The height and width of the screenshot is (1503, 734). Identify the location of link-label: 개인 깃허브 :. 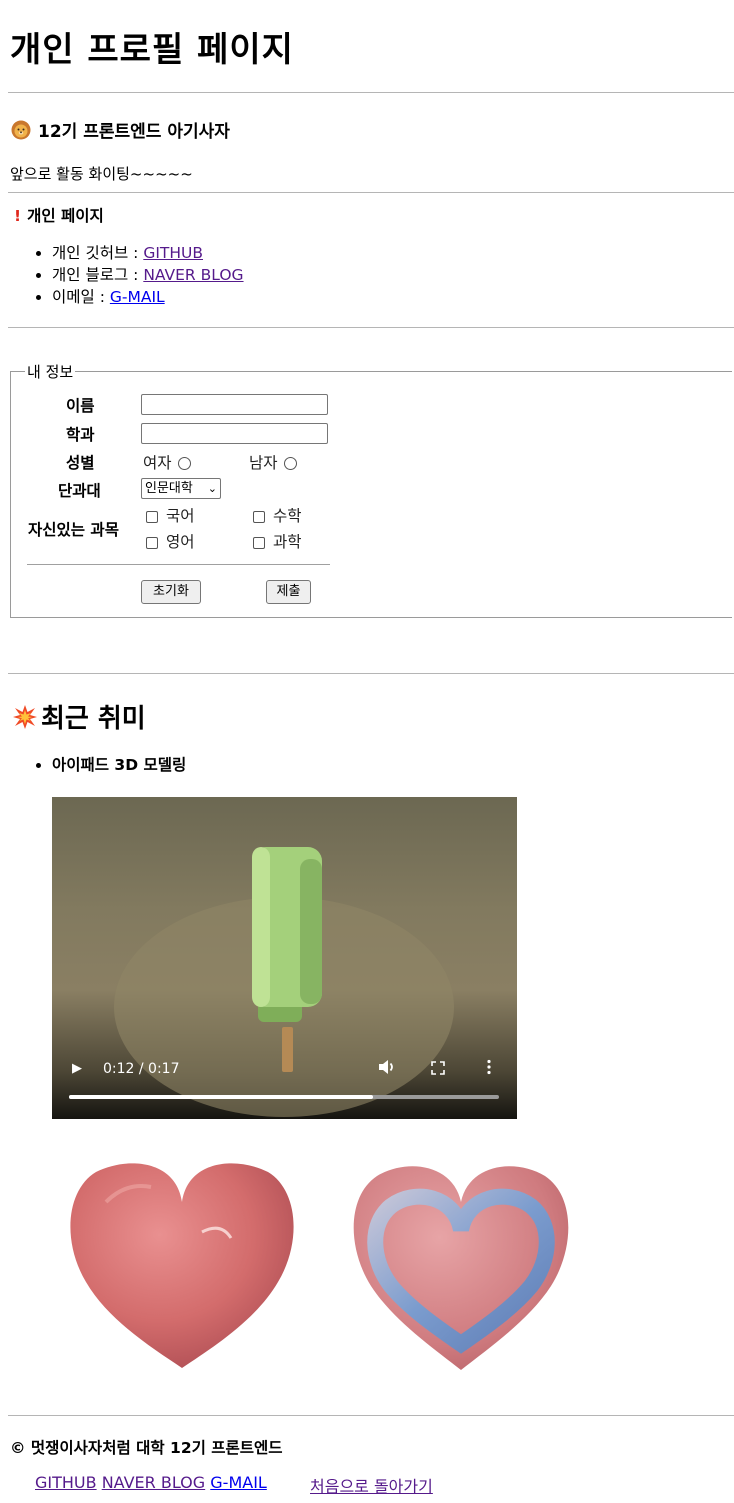
(98, 253).